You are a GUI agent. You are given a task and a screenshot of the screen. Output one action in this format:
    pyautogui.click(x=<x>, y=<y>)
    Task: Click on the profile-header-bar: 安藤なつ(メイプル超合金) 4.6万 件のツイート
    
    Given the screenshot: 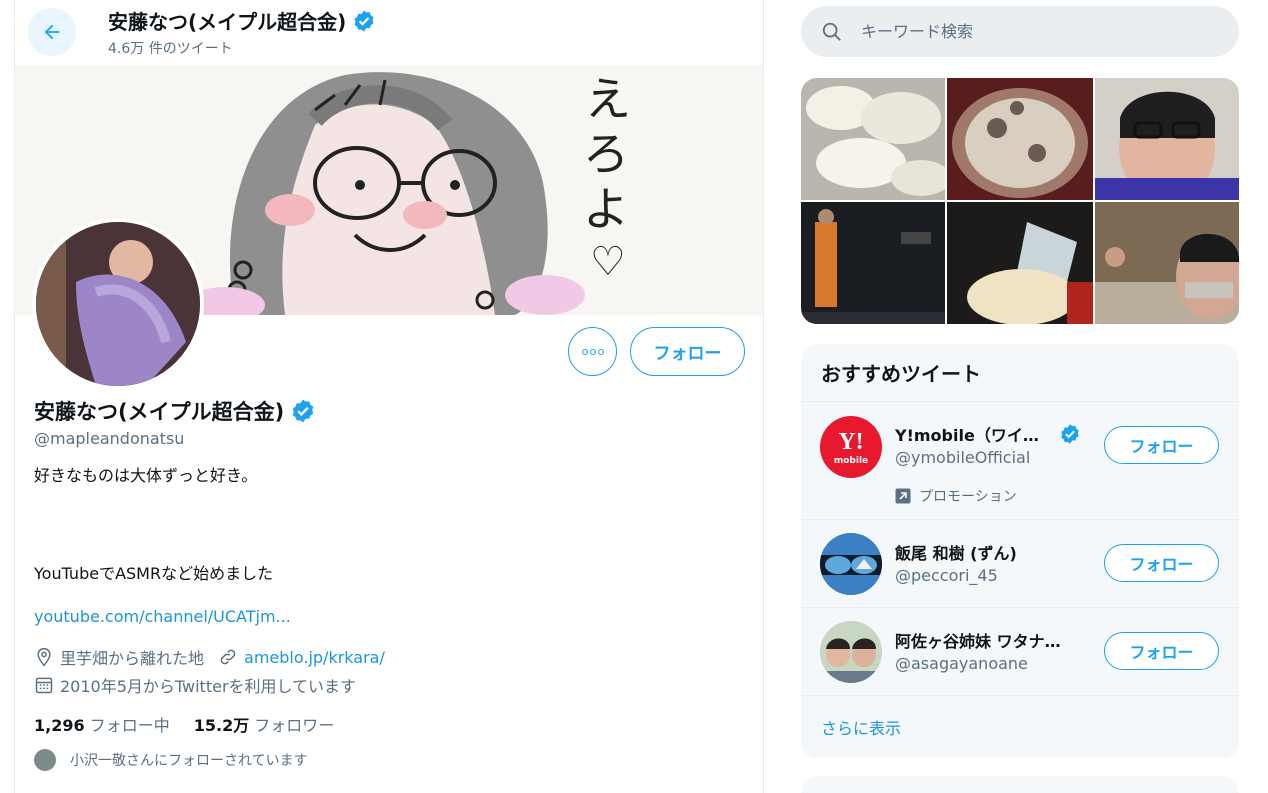 What is the action you would take?
    pyautogui.click(x=389, y=32)
    